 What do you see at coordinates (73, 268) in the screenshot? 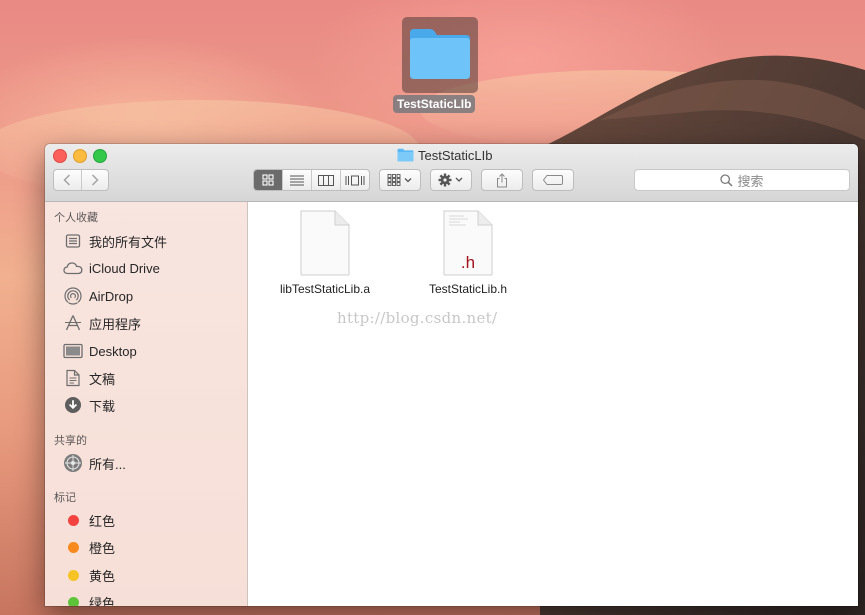
I see `cloud-icon` at bounding box center [73, 268].